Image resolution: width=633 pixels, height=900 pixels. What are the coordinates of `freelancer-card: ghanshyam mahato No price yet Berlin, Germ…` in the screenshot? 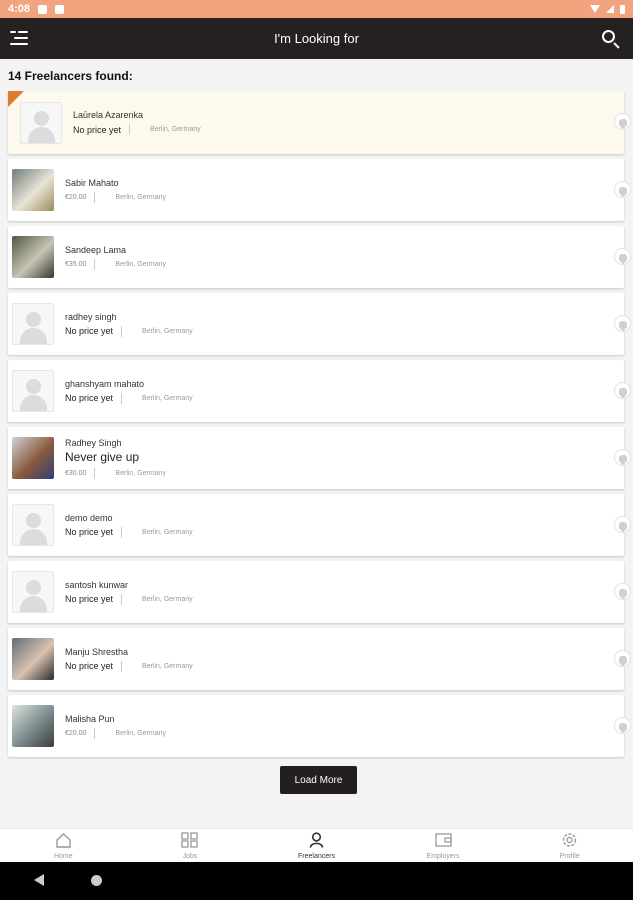 It's located at (319, 391).